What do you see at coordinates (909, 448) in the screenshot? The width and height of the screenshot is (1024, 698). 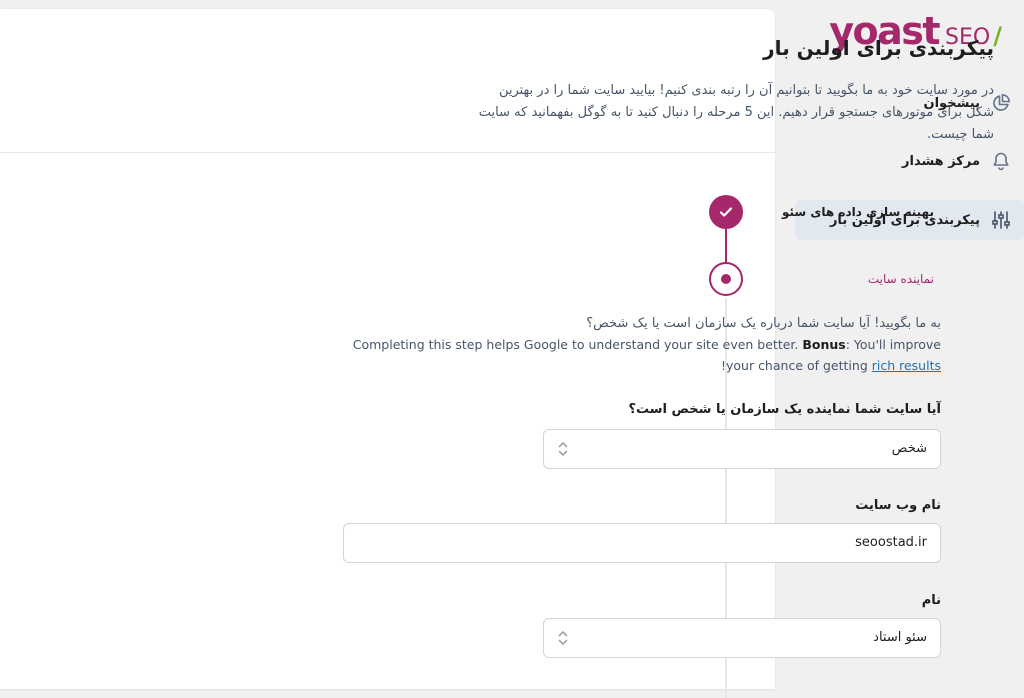 I see `select-value: شخص` at bounding box center [909, 448].